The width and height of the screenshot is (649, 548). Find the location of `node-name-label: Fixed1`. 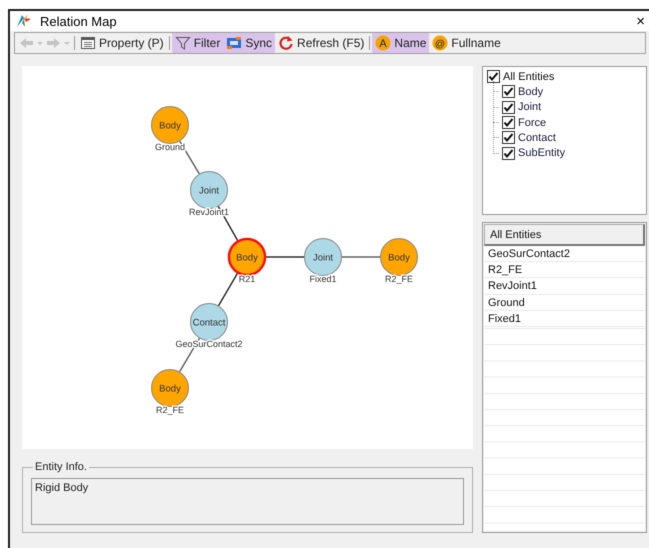

node-name-label: Fixed1 is located at coordinates (323, 279).